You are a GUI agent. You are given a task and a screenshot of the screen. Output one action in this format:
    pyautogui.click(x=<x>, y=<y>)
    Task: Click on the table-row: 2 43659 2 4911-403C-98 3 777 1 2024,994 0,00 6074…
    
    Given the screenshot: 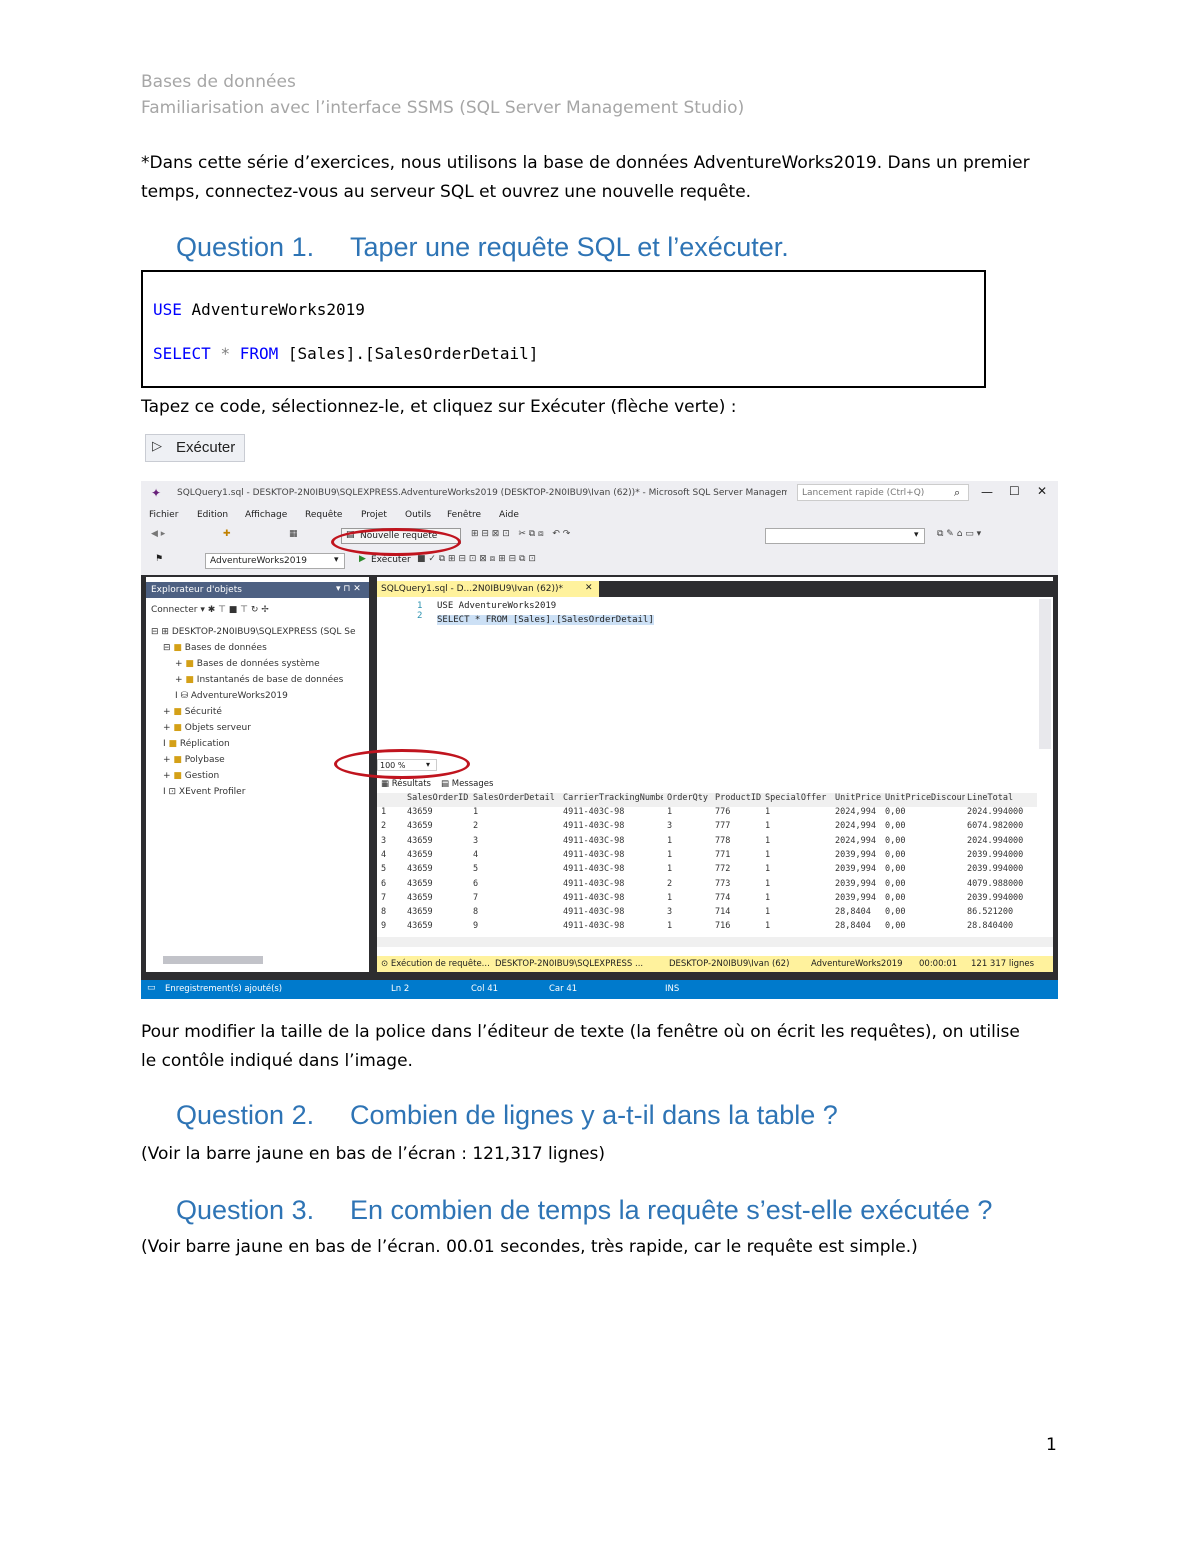 What is the action you would take?
    pyautogui.click(x=707, y=828)
    